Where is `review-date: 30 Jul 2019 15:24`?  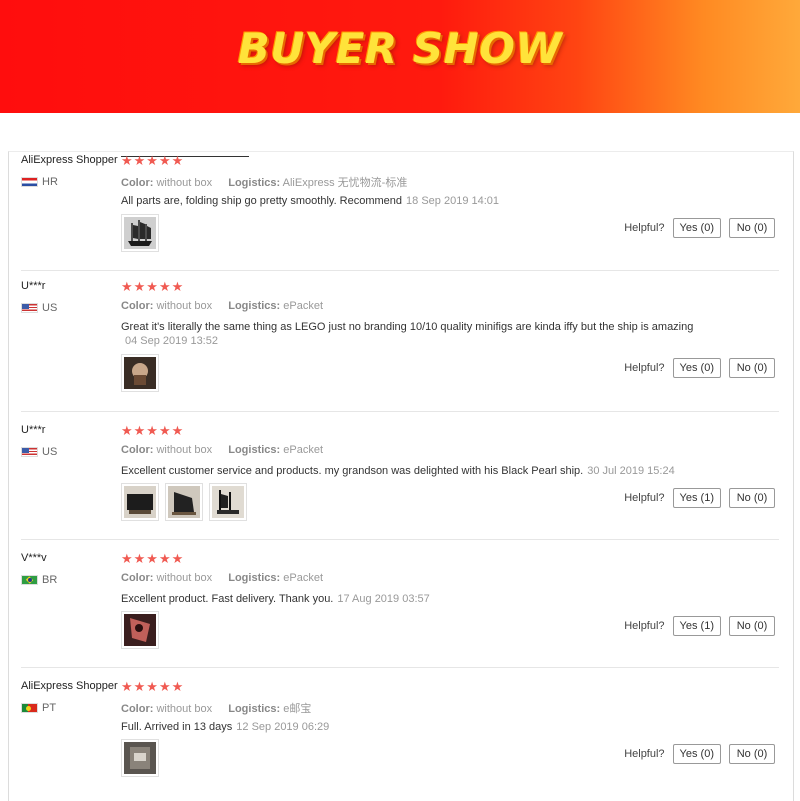
review-date: 30 Jul 2019 15:24 is located at coordinates (631, 471).